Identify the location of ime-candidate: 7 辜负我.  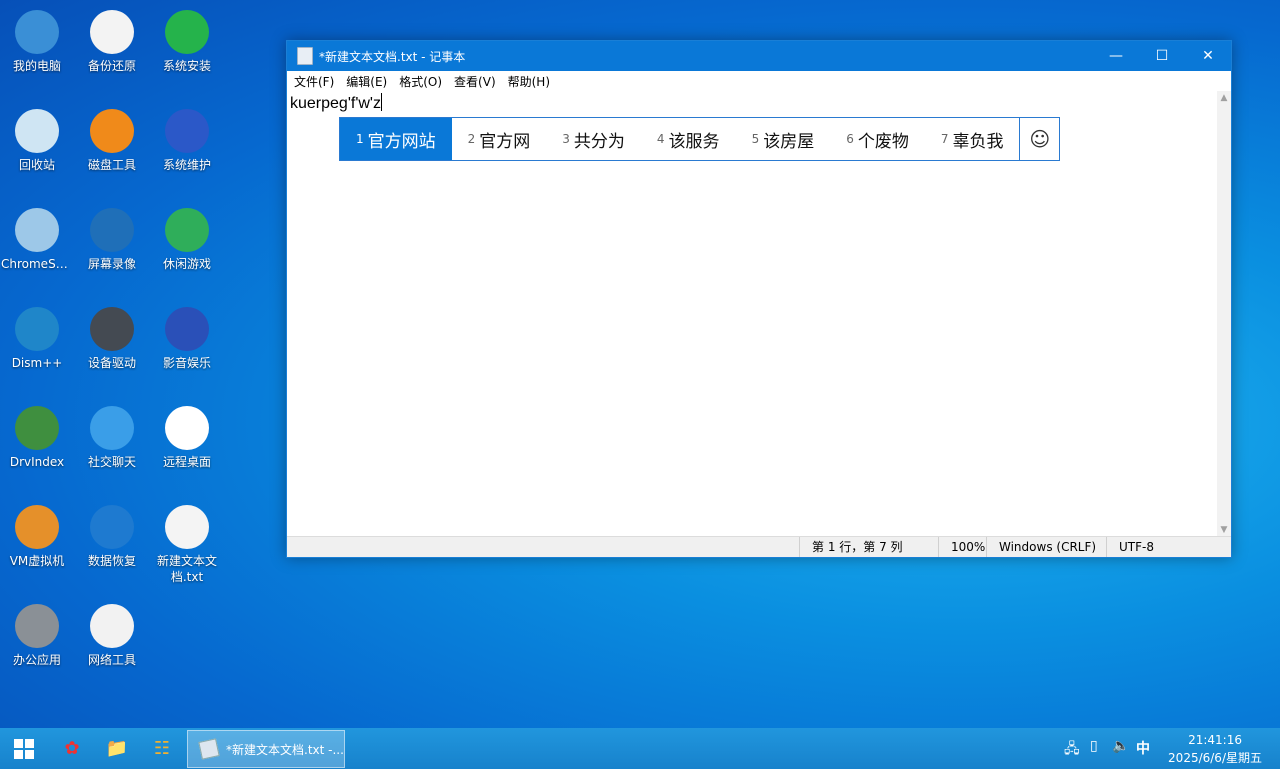
(972, 139).